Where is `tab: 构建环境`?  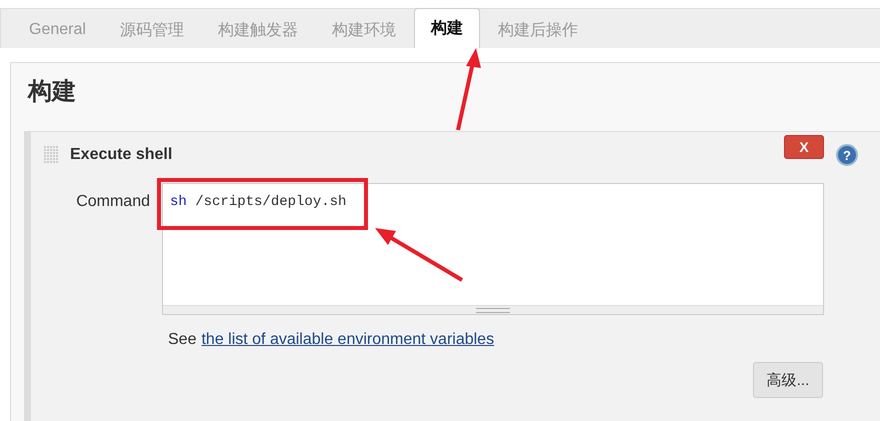 tab: 构建环境 is located at coordinates (364, 30).